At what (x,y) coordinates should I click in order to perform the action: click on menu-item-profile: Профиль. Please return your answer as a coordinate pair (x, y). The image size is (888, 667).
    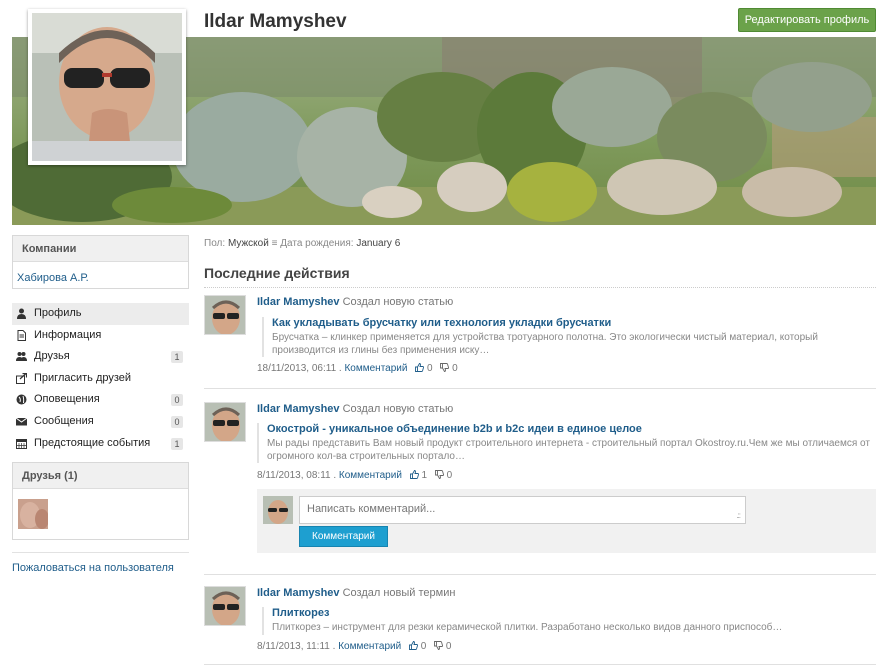
    Looking at the image, I should click on (100, 314).